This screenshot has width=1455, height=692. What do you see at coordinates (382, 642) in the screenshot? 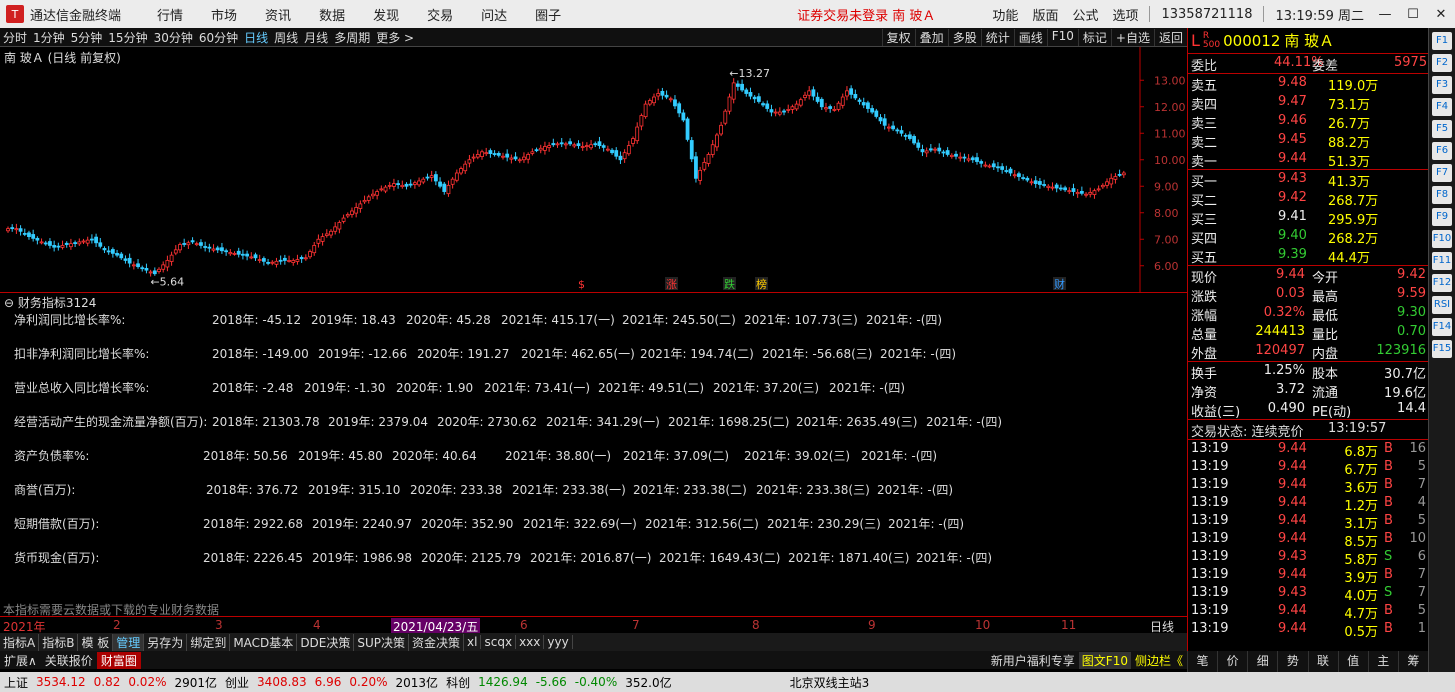
I see `indicator-tab: SUP决策` at bounding box center [382, 642].